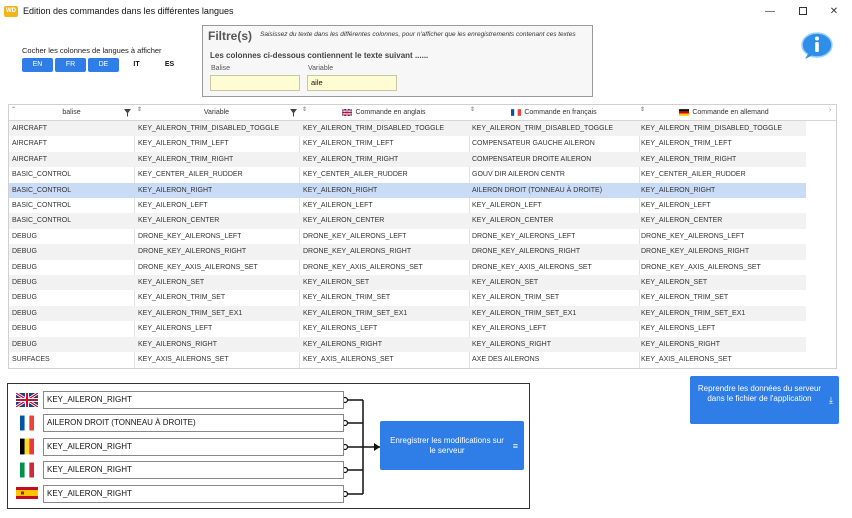 The height and width of the screenshot is (518, 852). I want to click on scroll-right-icon: ›, so click(830, 110).